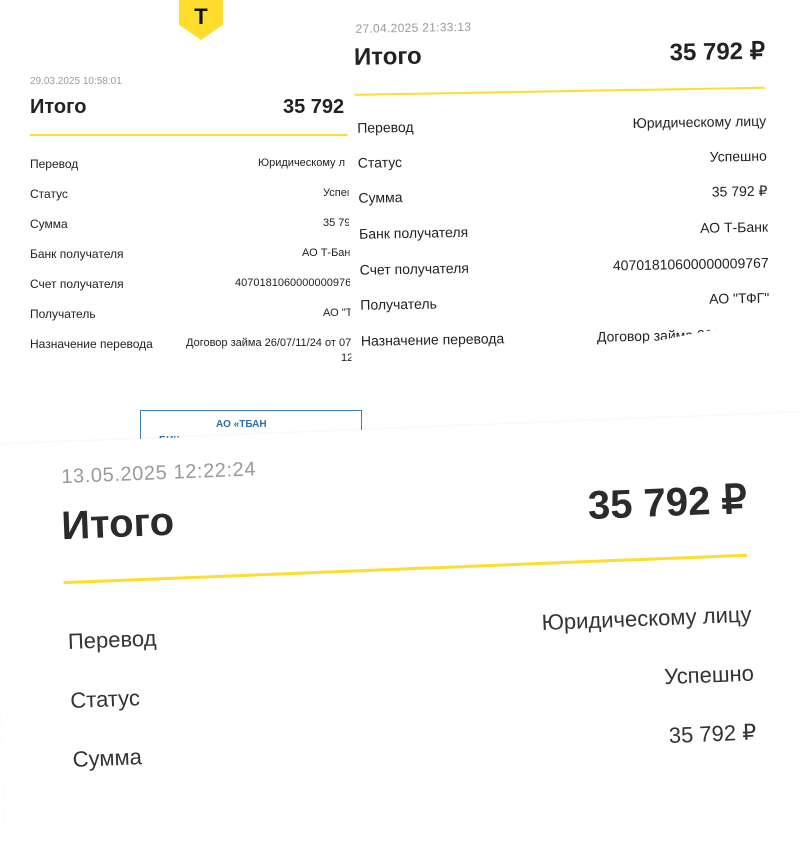  I want to click on total-amount: 35 792, so click(314, 107).